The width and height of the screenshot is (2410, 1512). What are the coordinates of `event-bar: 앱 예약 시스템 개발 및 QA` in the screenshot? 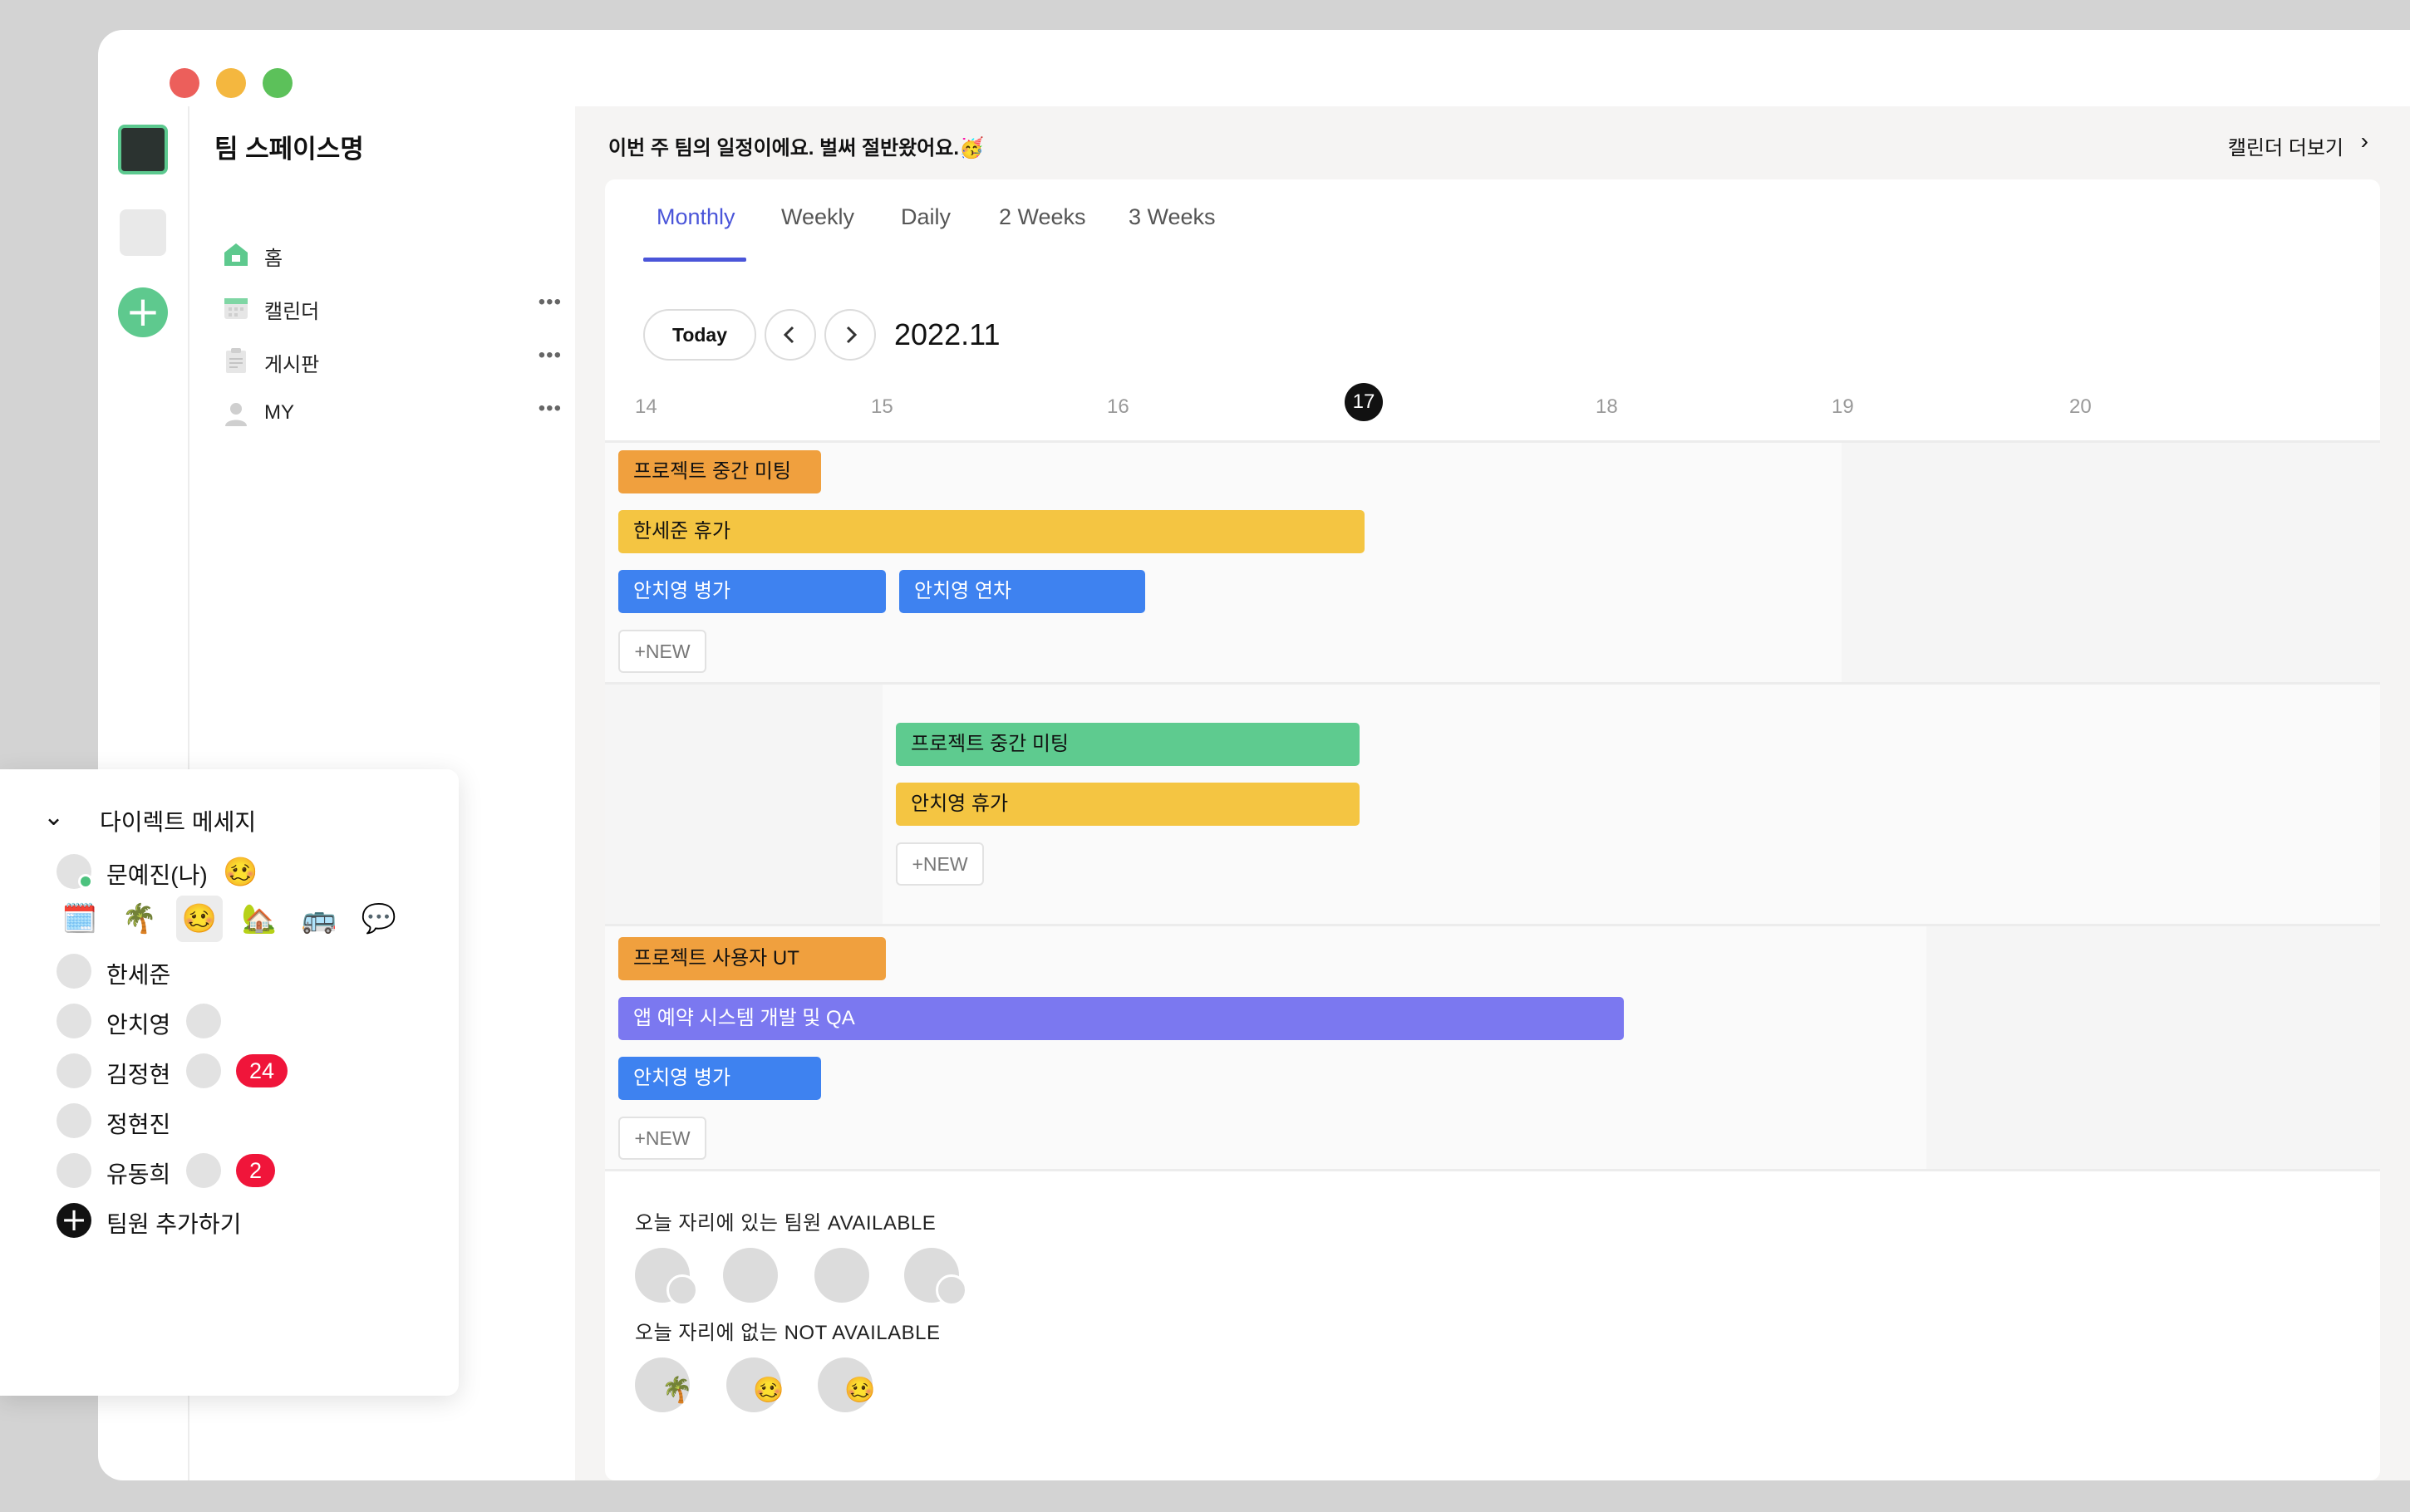 It's located at (1121, 1018).